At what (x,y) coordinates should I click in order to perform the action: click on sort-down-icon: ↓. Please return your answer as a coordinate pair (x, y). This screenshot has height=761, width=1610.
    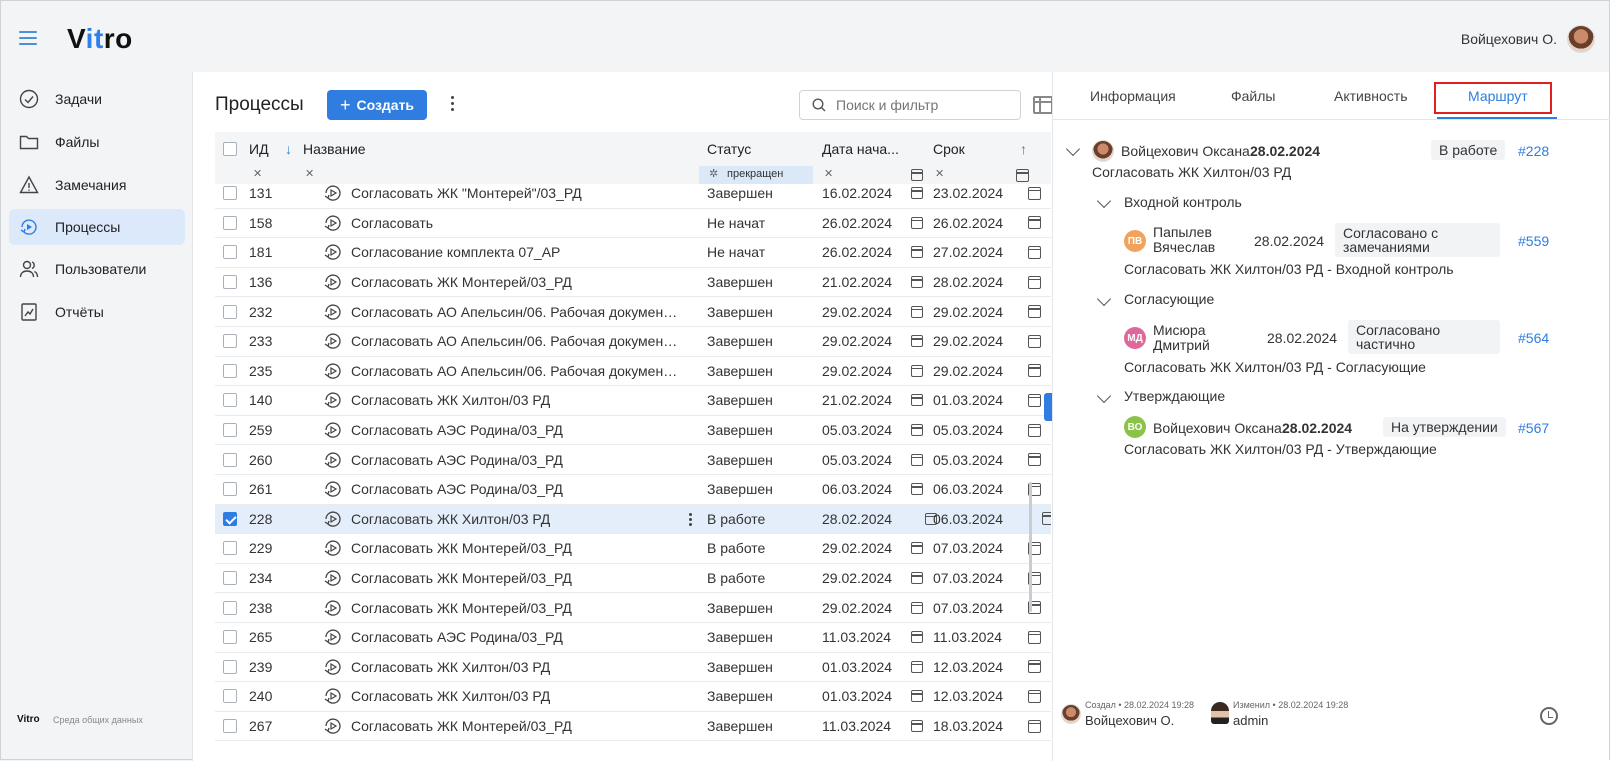
    Looking at the image, I should click on (288, 149).